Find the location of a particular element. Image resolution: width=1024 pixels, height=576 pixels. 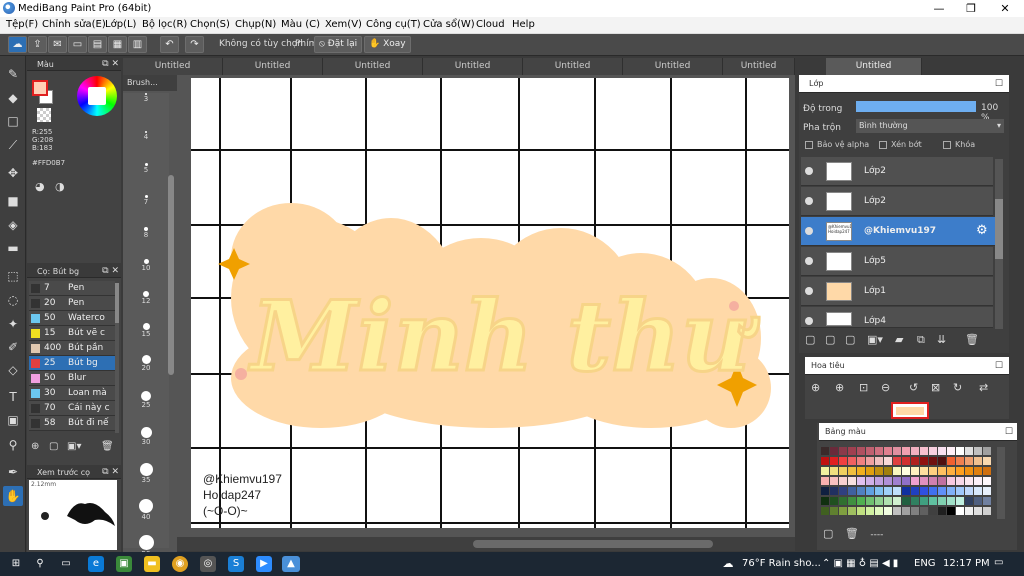

close-button: ✕ is located at coordinates (1005, 8).